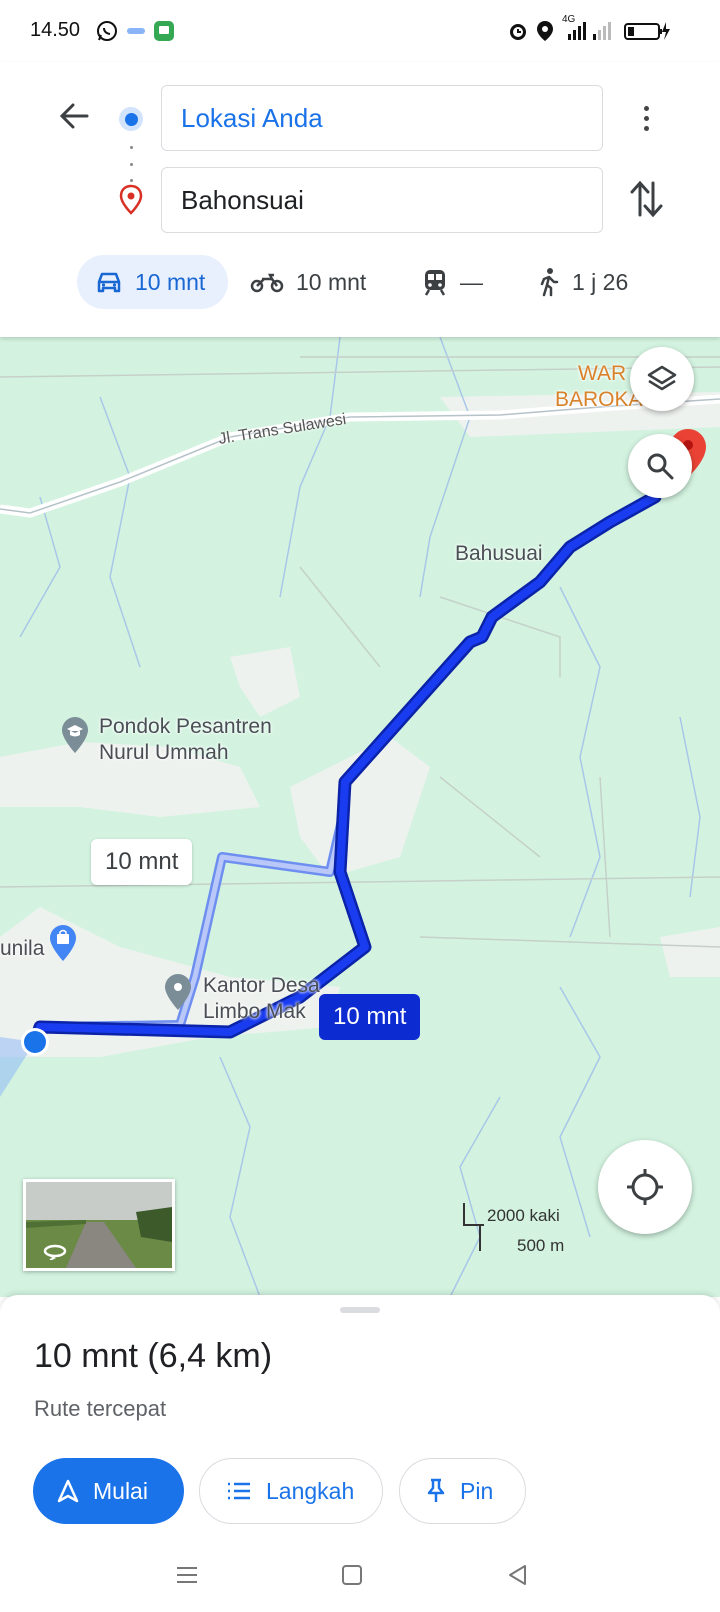 This screenshot has height=1612, width=720. Describe the element at coordinates (107, 31) in the screenshot. I see `whatsapp-icon` at that location.